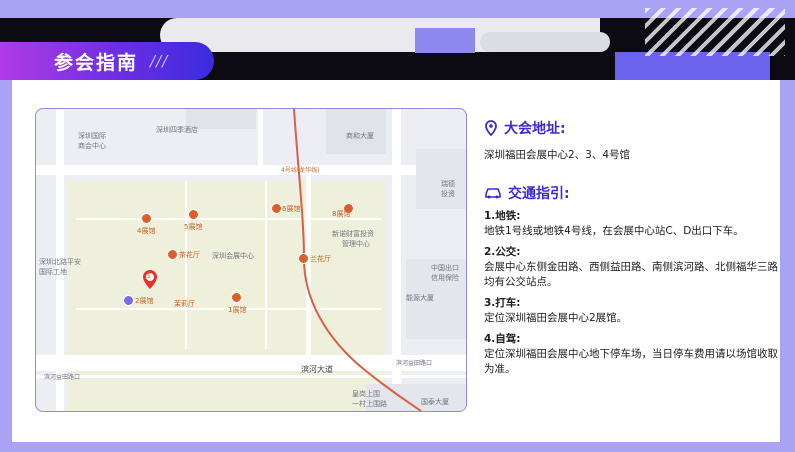 The width and height of the screenshot is (795, 452). What do you see at coordinates (445, 278) in the screenshot?
I see `poi-label: 信用保险` at bounding box center [445, 278].